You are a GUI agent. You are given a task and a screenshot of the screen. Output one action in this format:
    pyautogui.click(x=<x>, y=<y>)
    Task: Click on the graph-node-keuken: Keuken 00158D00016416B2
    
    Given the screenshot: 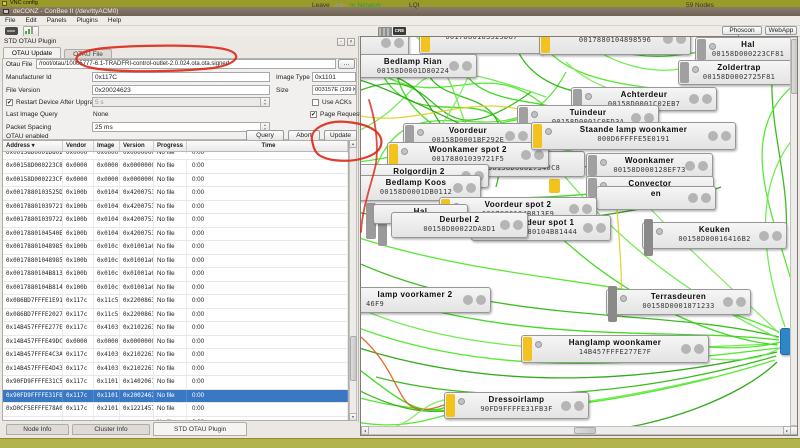 What is the action you would take?
    pyautogui.click(x=714, y=237)
    